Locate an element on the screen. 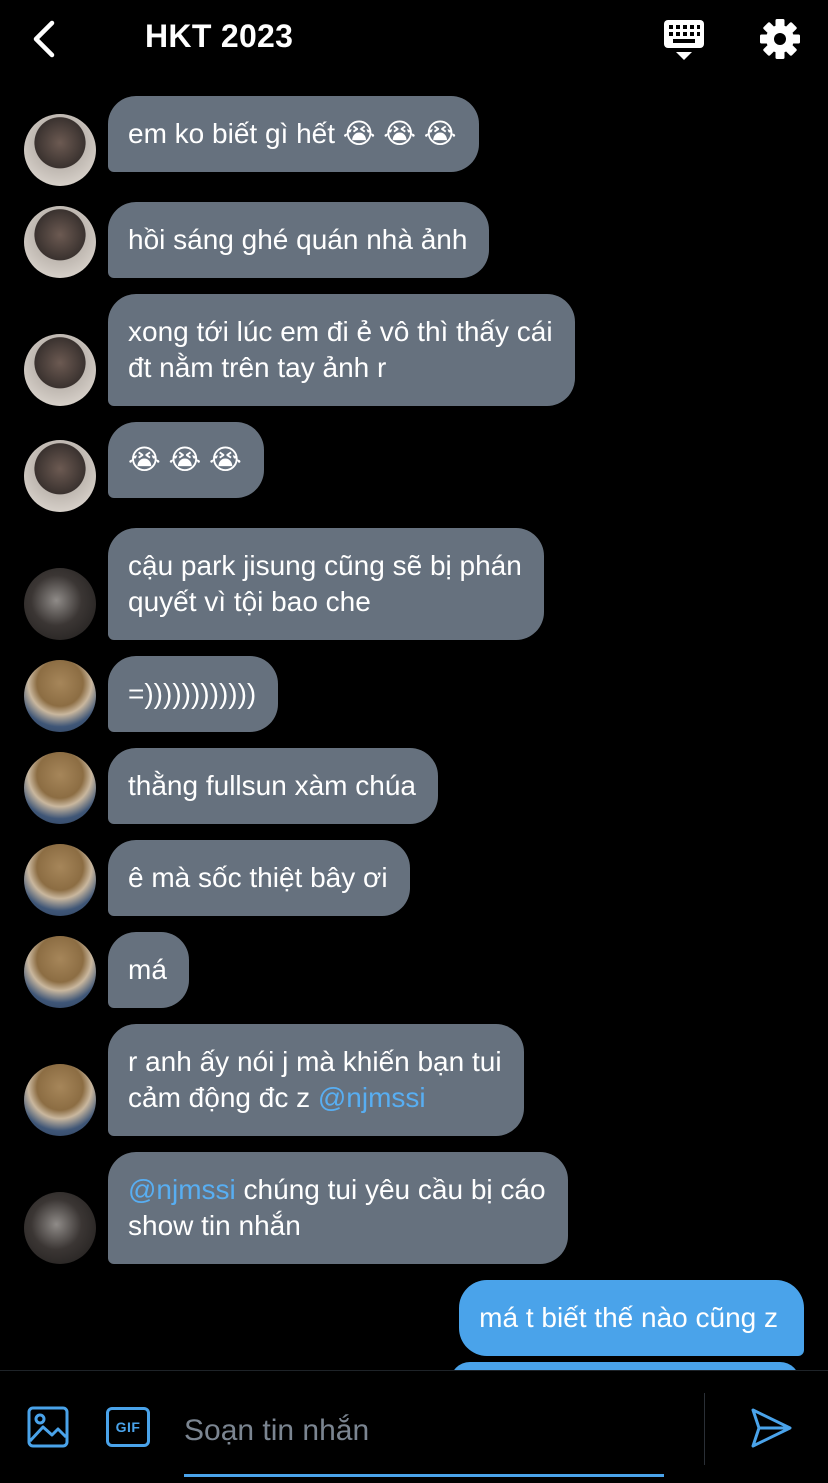 This screenshot has height=1483, width=828. settings-button is located at coordinates (780, 39).